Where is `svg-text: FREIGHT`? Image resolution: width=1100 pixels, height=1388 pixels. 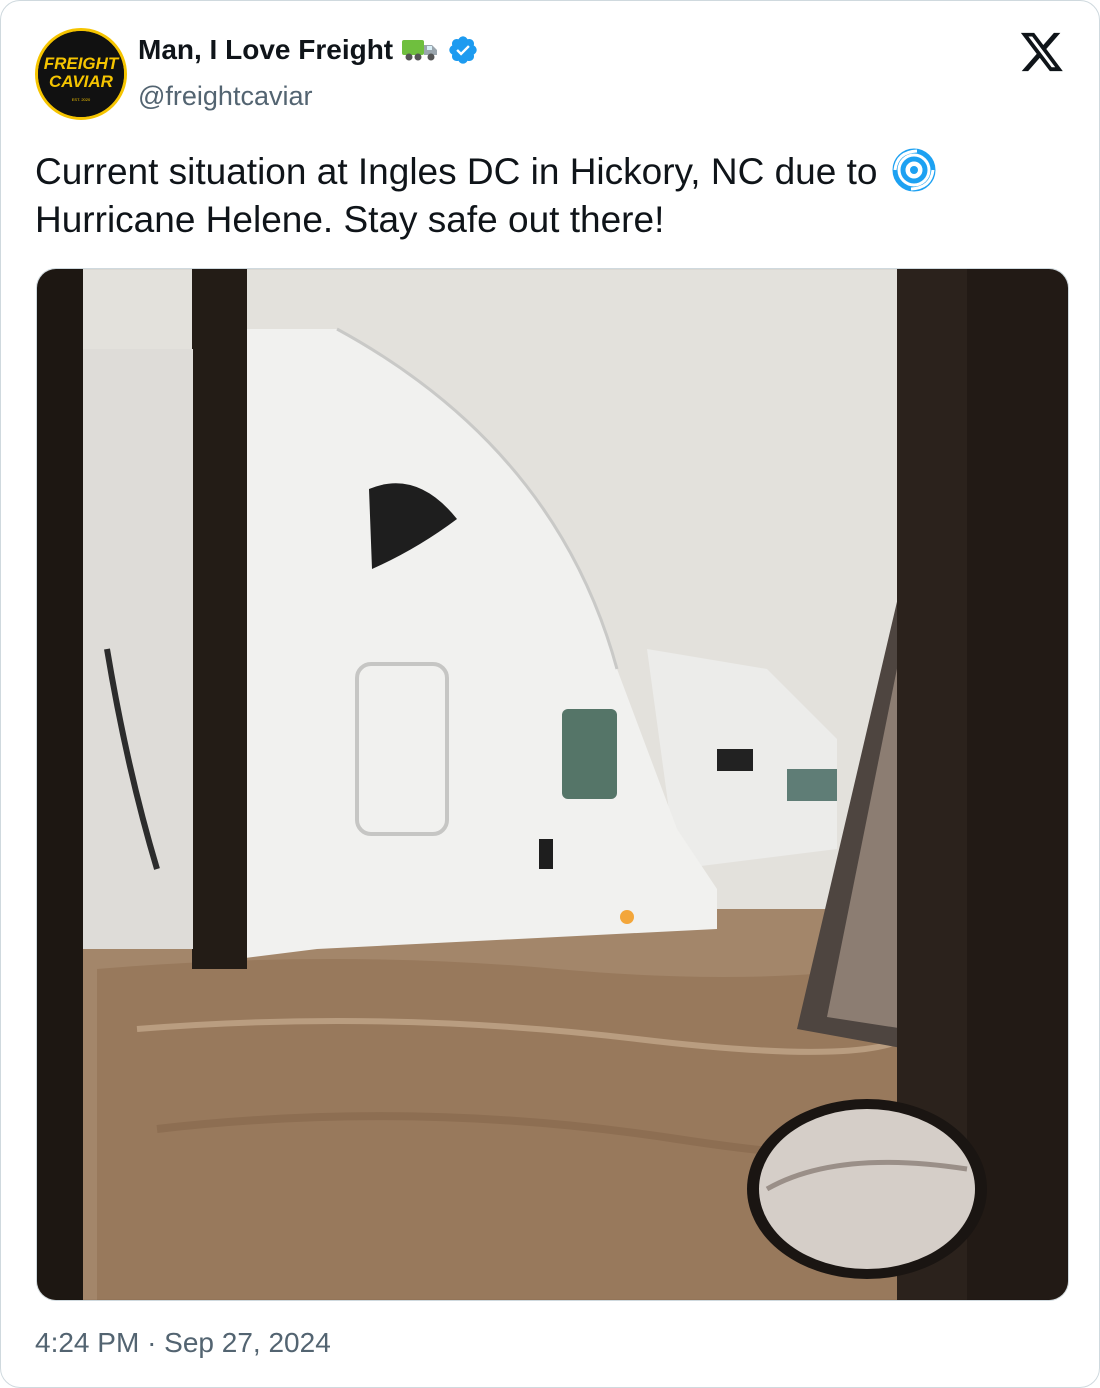
svg-text: FREIGHT is located at coordinates (82, 63).